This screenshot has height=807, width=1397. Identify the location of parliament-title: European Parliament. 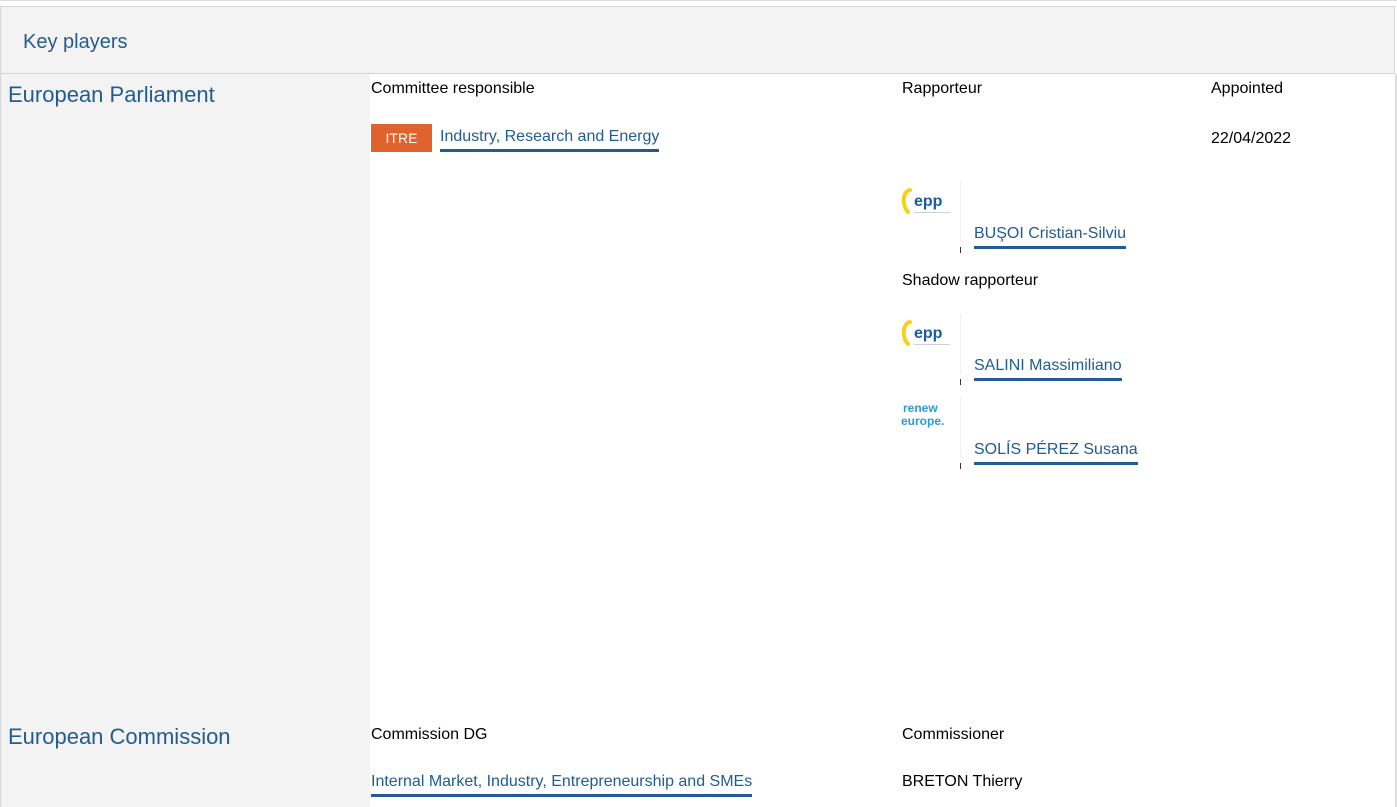
(111, 94).